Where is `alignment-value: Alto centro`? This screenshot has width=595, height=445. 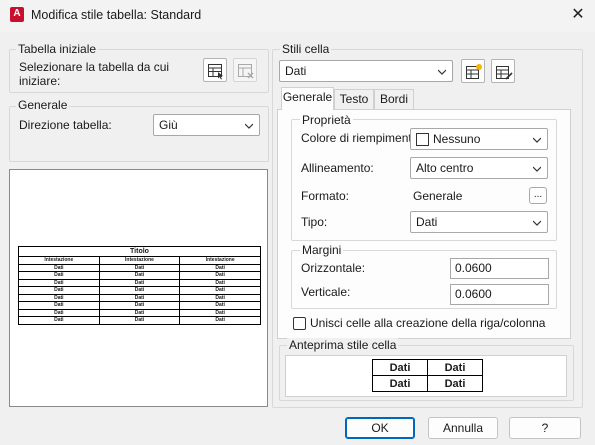
alignment-value: Alto centro is located at coordinates (445, 168).